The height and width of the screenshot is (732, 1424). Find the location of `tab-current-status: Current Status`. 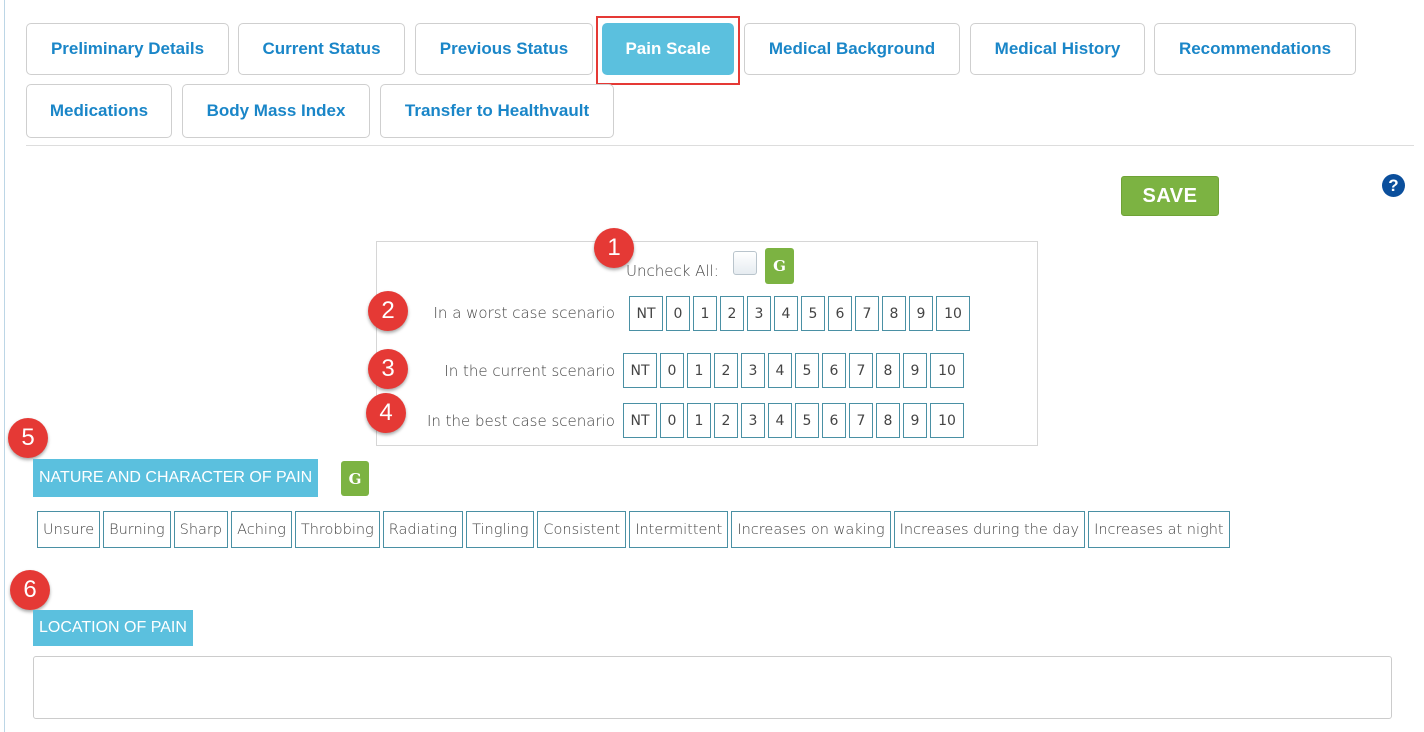

tab-current-status: Current Status is located at coordinates (321, 49).